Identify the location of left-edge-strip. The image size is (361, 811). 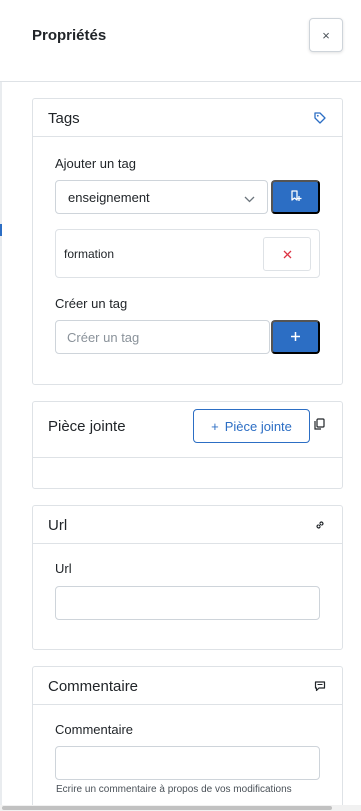
(1, 405).